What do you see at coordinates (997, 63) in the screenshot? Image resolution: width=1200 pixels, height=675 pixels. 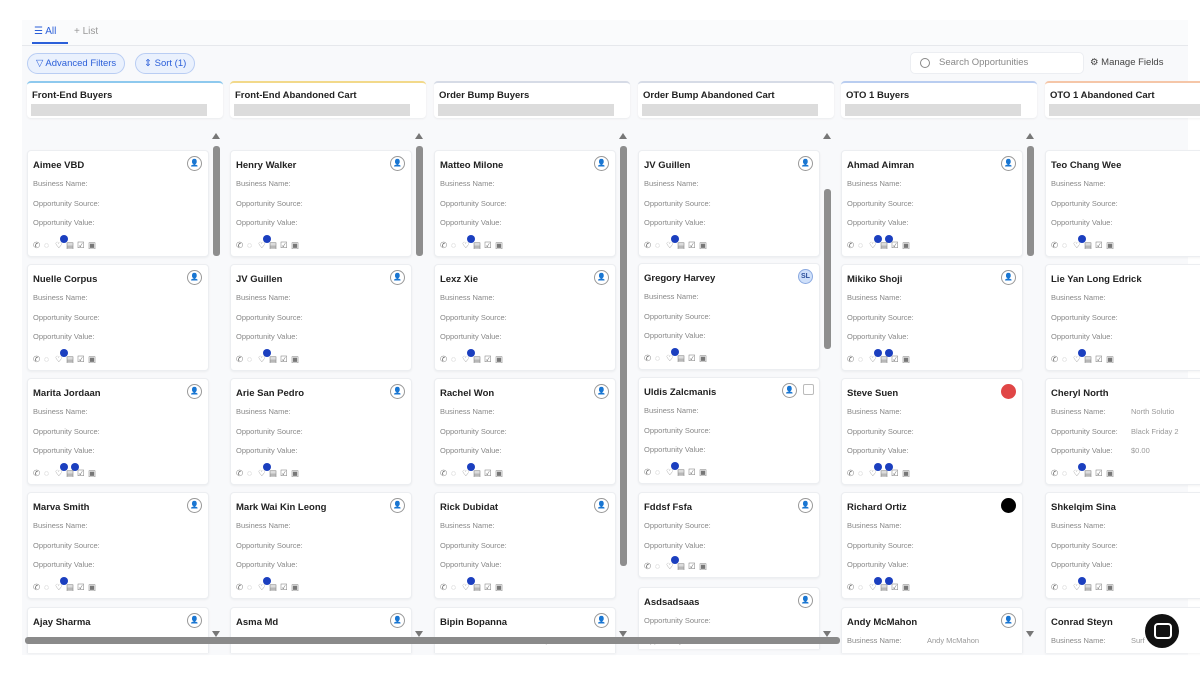 I see `search-input: Search Opportunities` at bounding box center [997, 63].